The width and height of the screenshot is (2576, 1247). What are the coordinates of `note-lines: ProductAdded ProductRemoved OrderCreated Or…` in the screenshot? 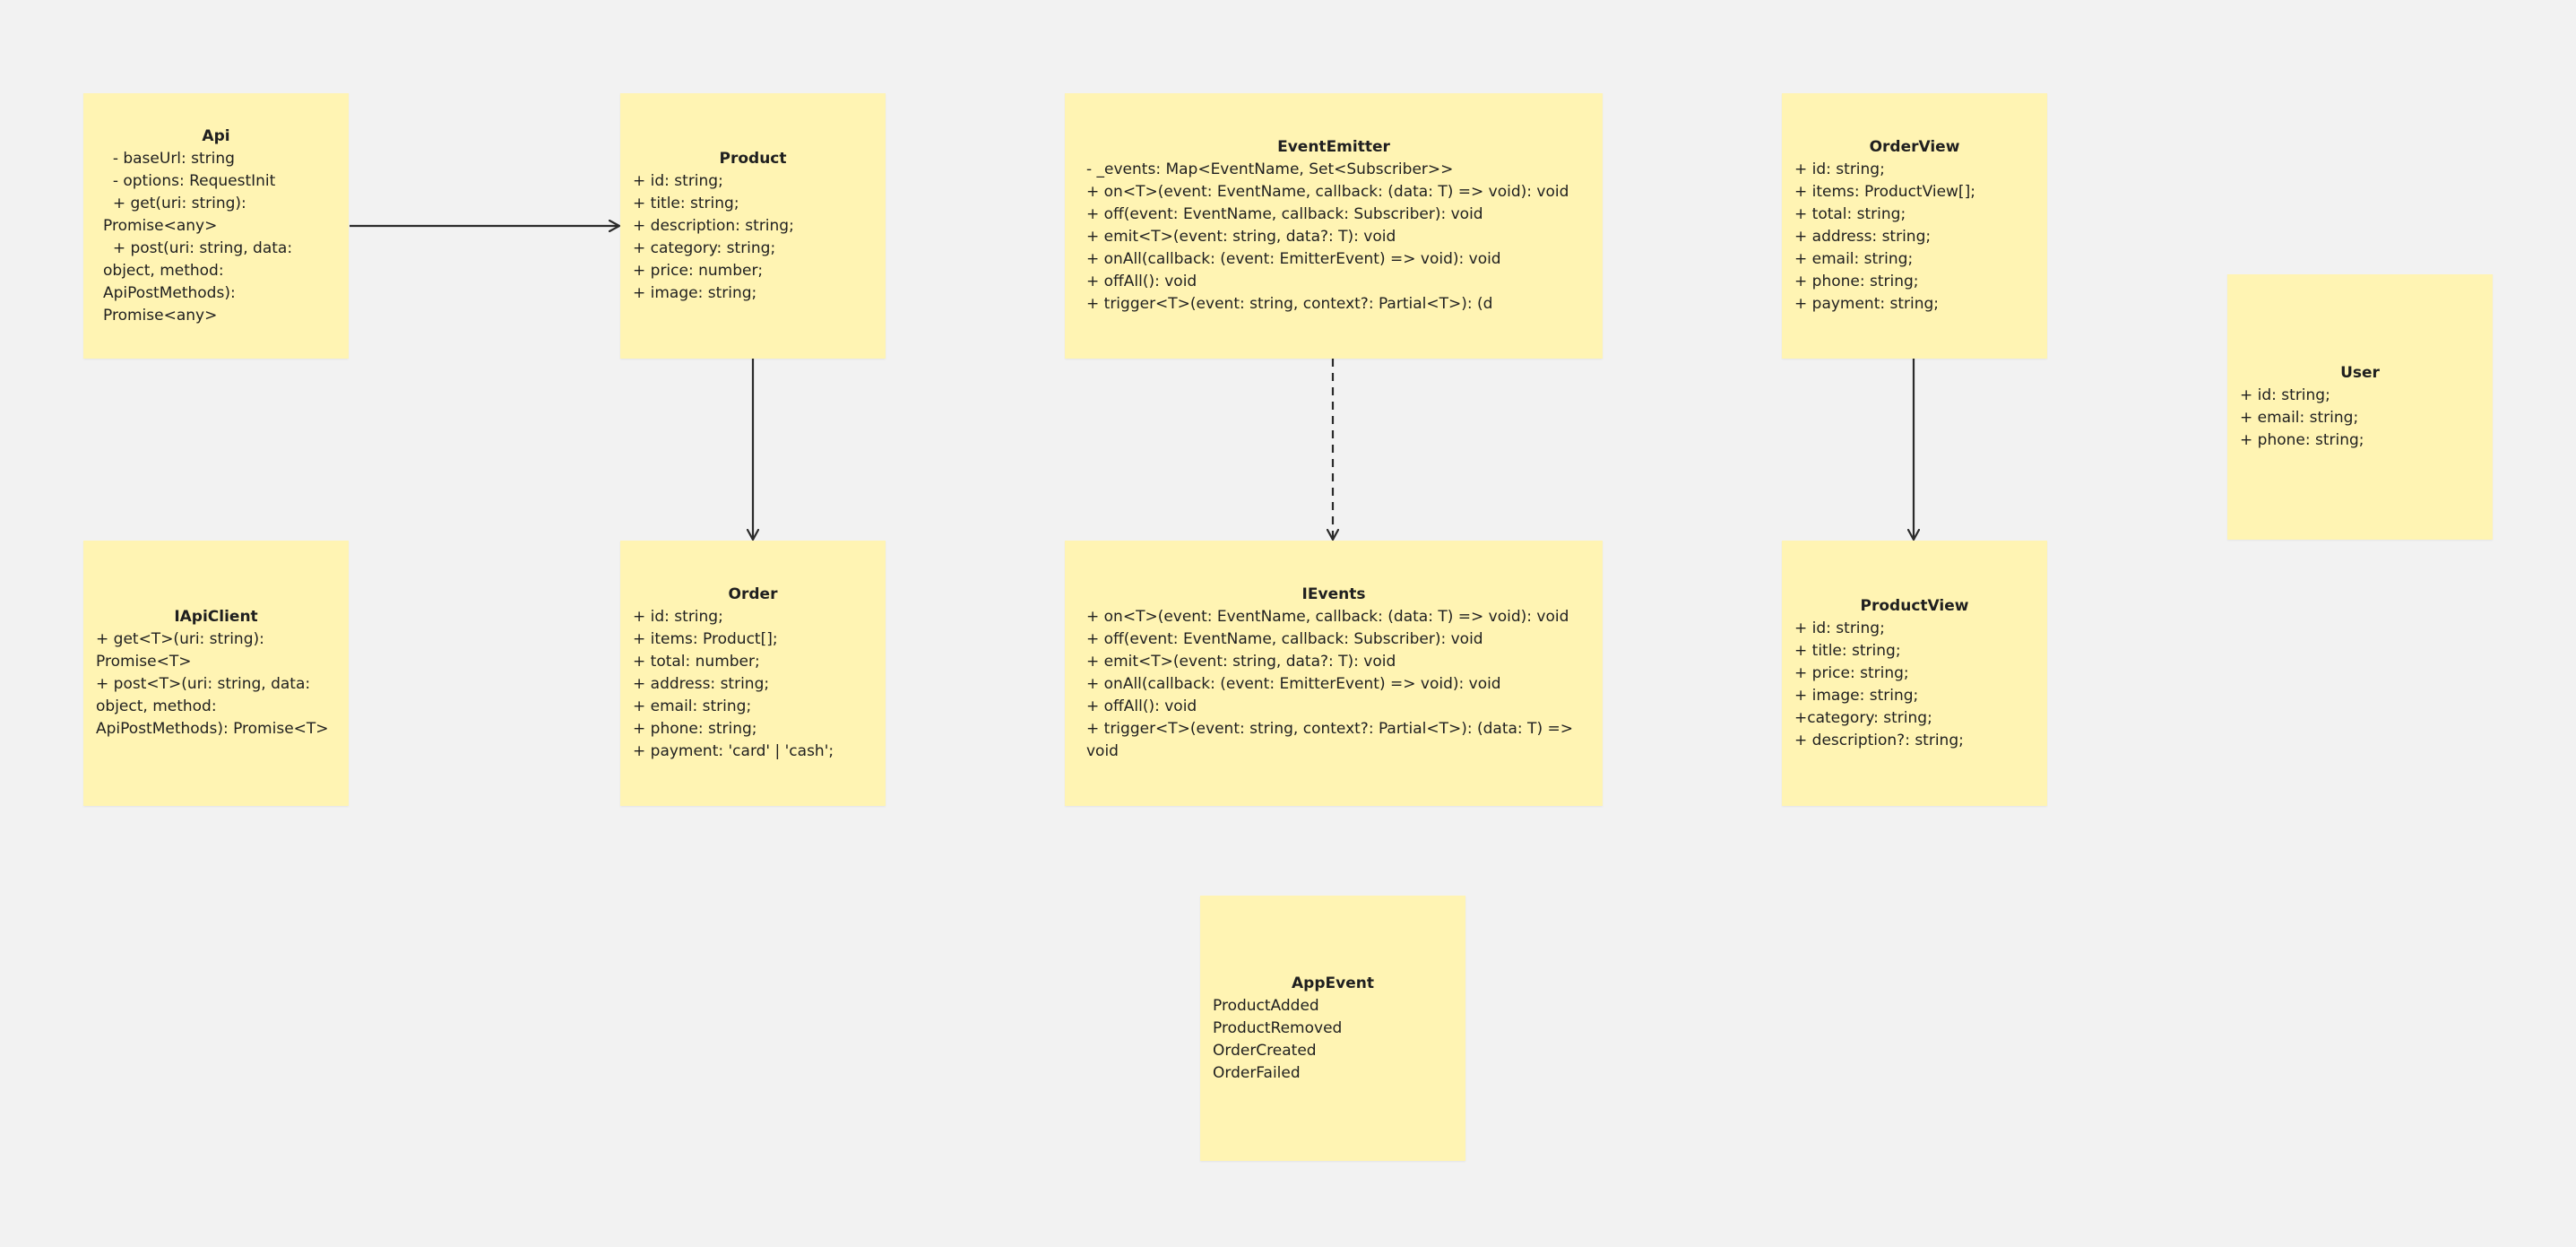 It's located at (1333, 1040).